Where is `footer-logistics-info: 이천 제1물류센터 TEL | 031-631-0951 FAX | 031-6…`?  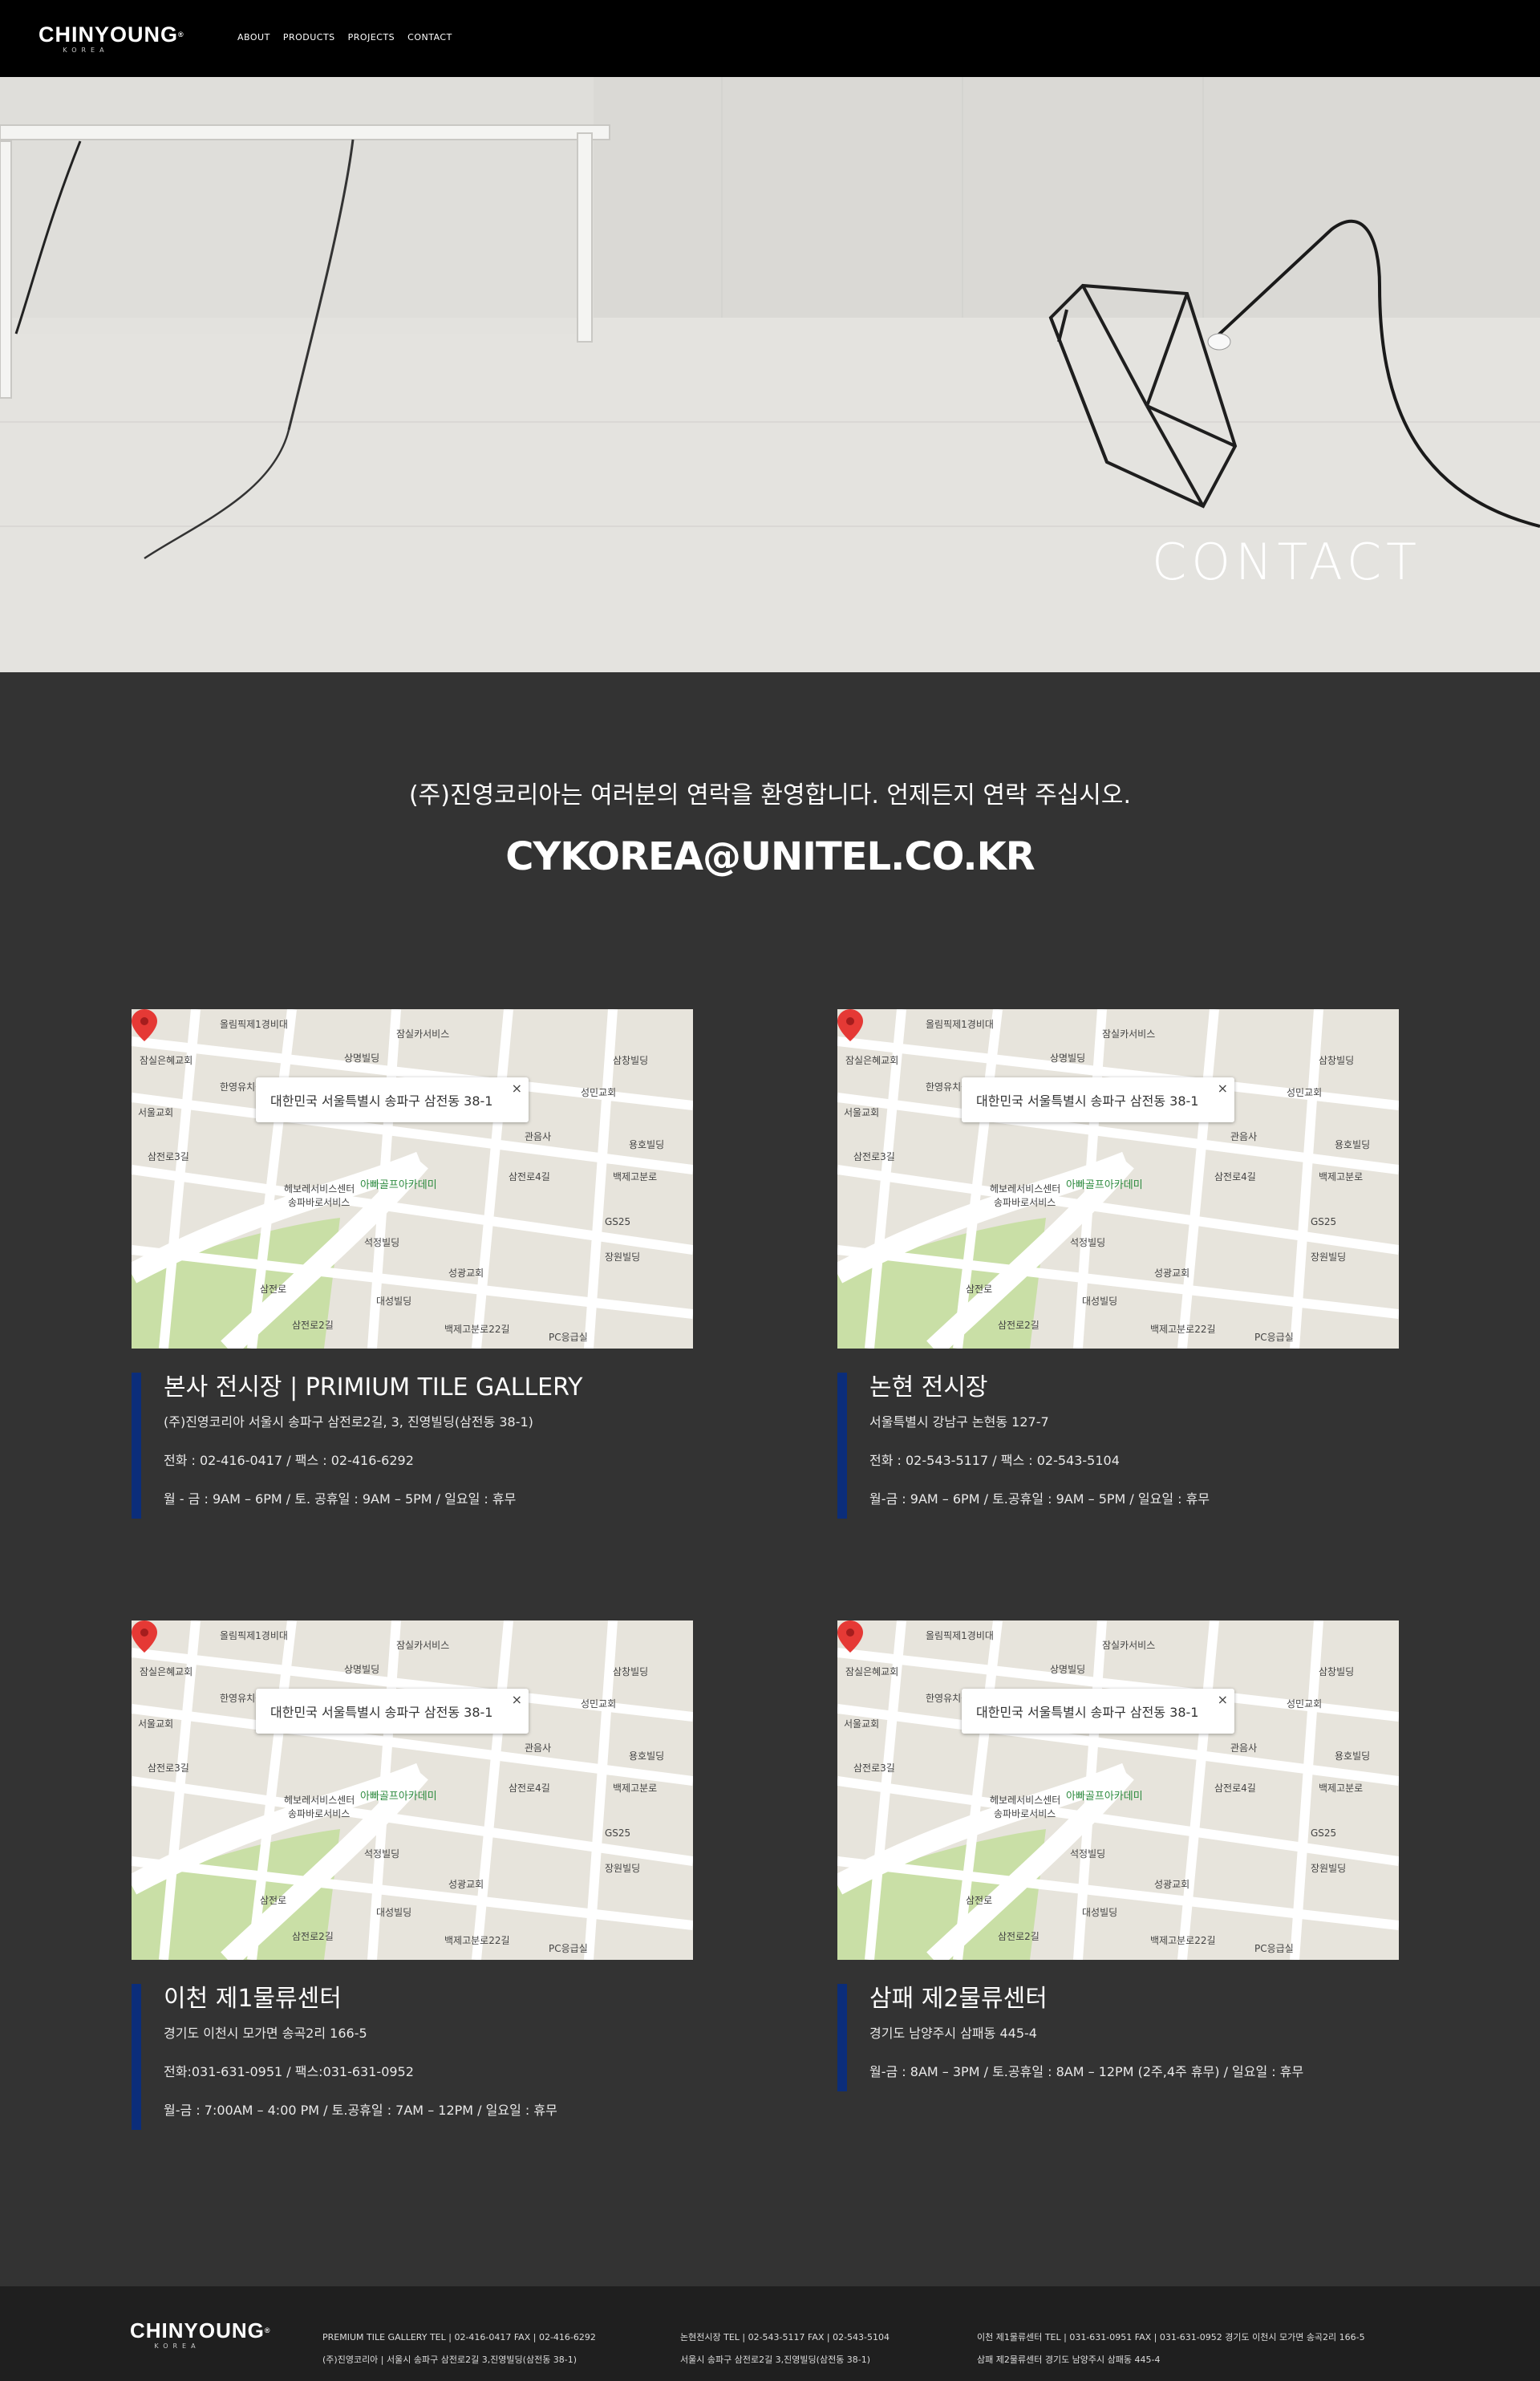
footer-logistics-info: 이천 제1물류센터 TEL | 031-631-0951 FAX | 031-6… is located at coordinates (1171, 2348).